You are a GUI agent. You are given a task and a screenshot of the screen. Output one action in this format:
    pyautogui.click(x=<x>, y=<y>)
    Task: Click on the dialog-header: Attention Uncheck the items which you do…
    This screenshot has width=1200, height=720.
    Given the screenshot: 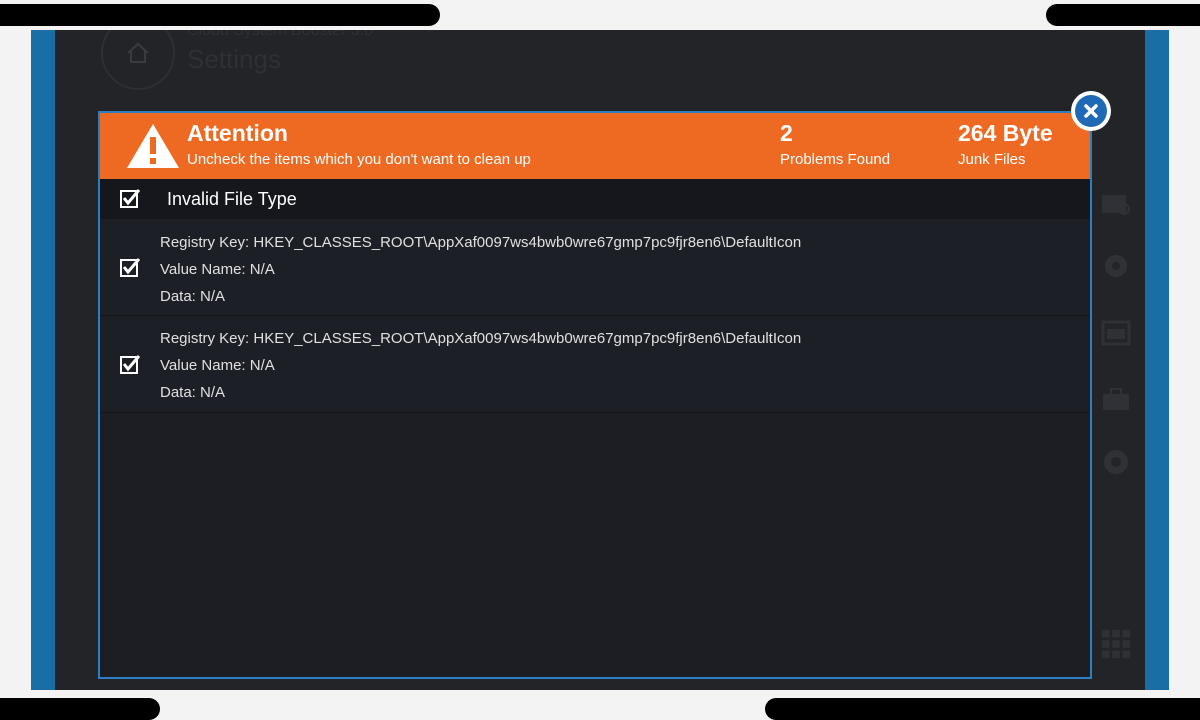 What is the action you would take?
    pyautogui.click(x=595, y=146)
    